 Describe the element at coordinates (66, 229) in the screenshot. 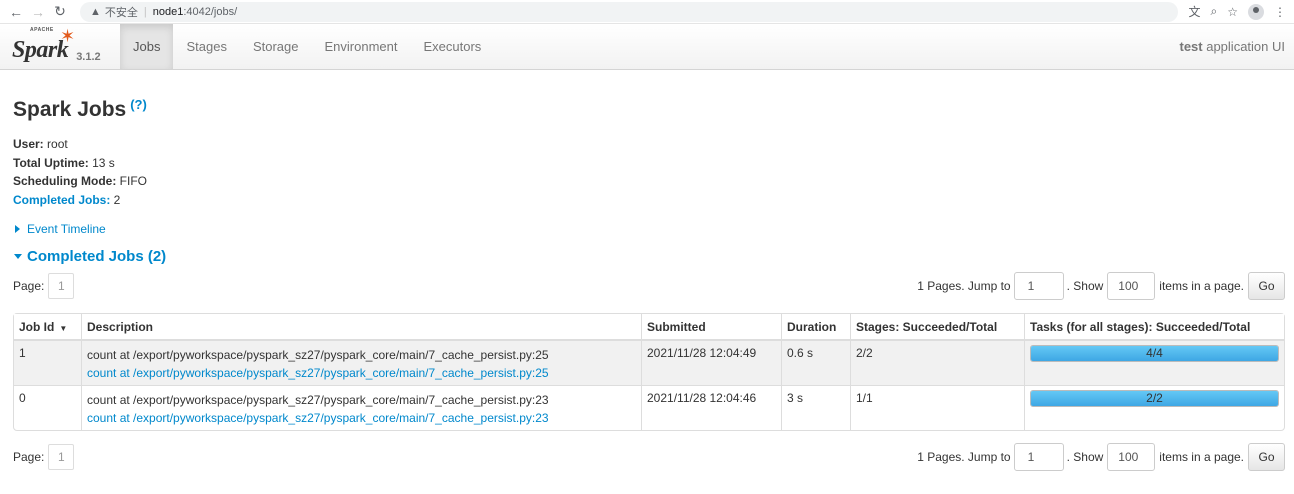

I see `event-timeline-label: Event Timeline` at that location.